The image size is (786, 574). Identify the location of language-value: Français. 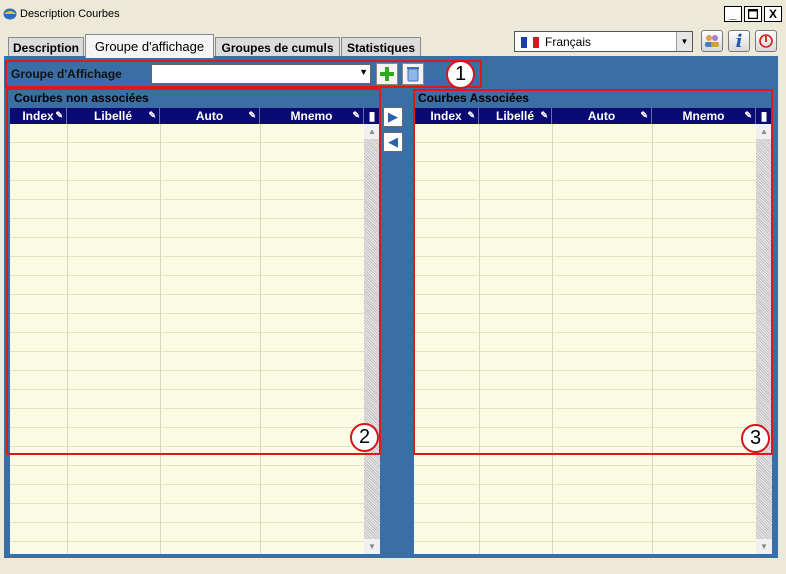
(568, 42).